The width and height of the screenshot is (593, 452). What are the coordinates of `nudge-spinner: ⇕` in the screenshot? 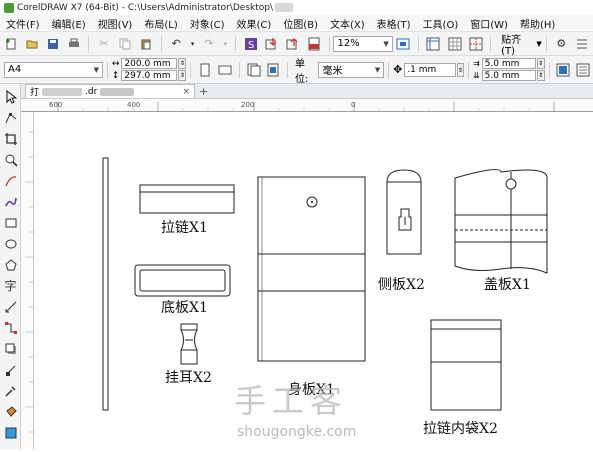 It's located at (460, 69).